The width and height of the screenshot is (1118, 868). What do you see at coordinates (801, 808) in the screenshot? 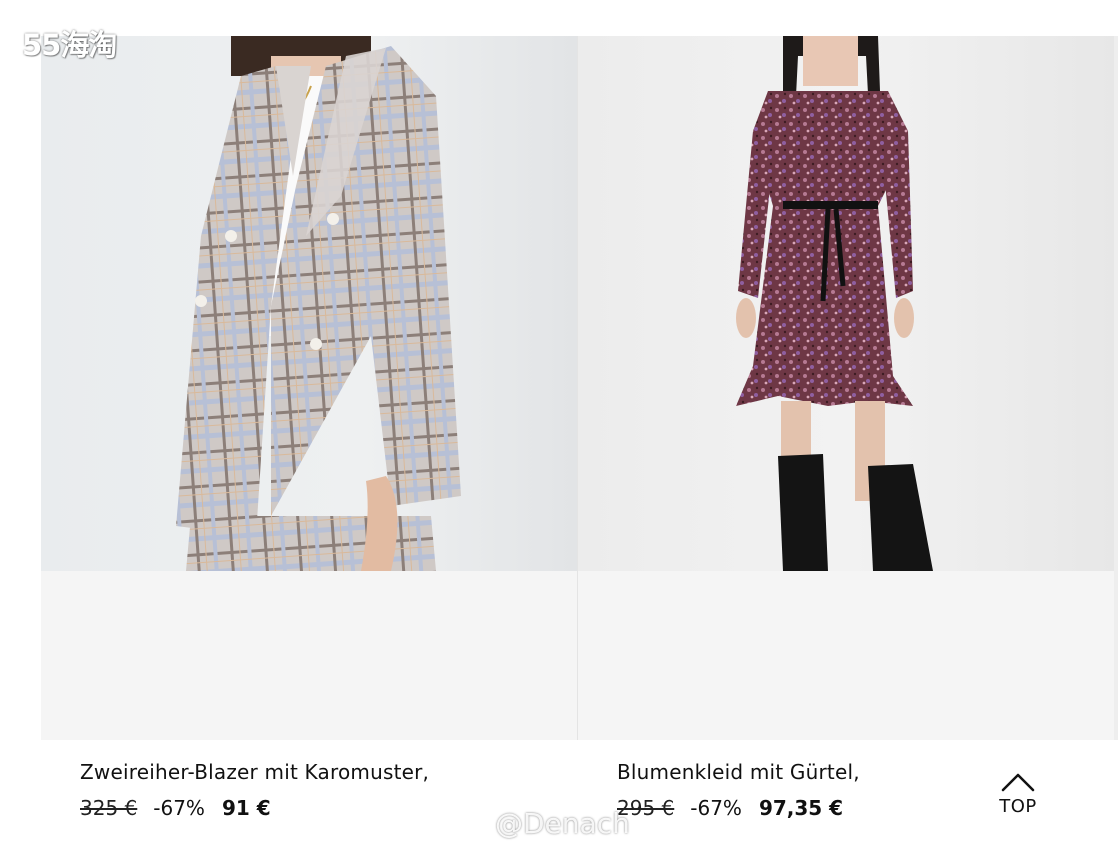
I see `sale-price: 97,35 €` at bounding box center [801, 808].